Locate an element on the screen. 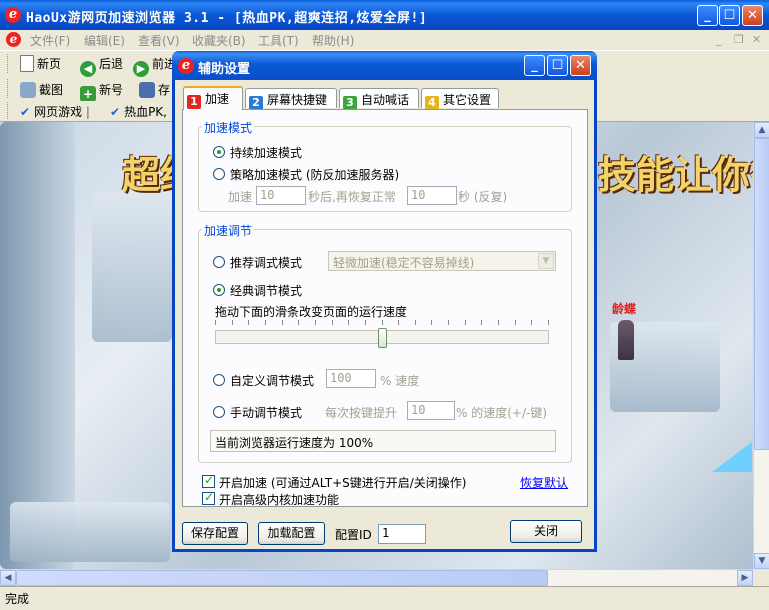  dialog-close-button: ✕ is located at coordinates (580, 65).